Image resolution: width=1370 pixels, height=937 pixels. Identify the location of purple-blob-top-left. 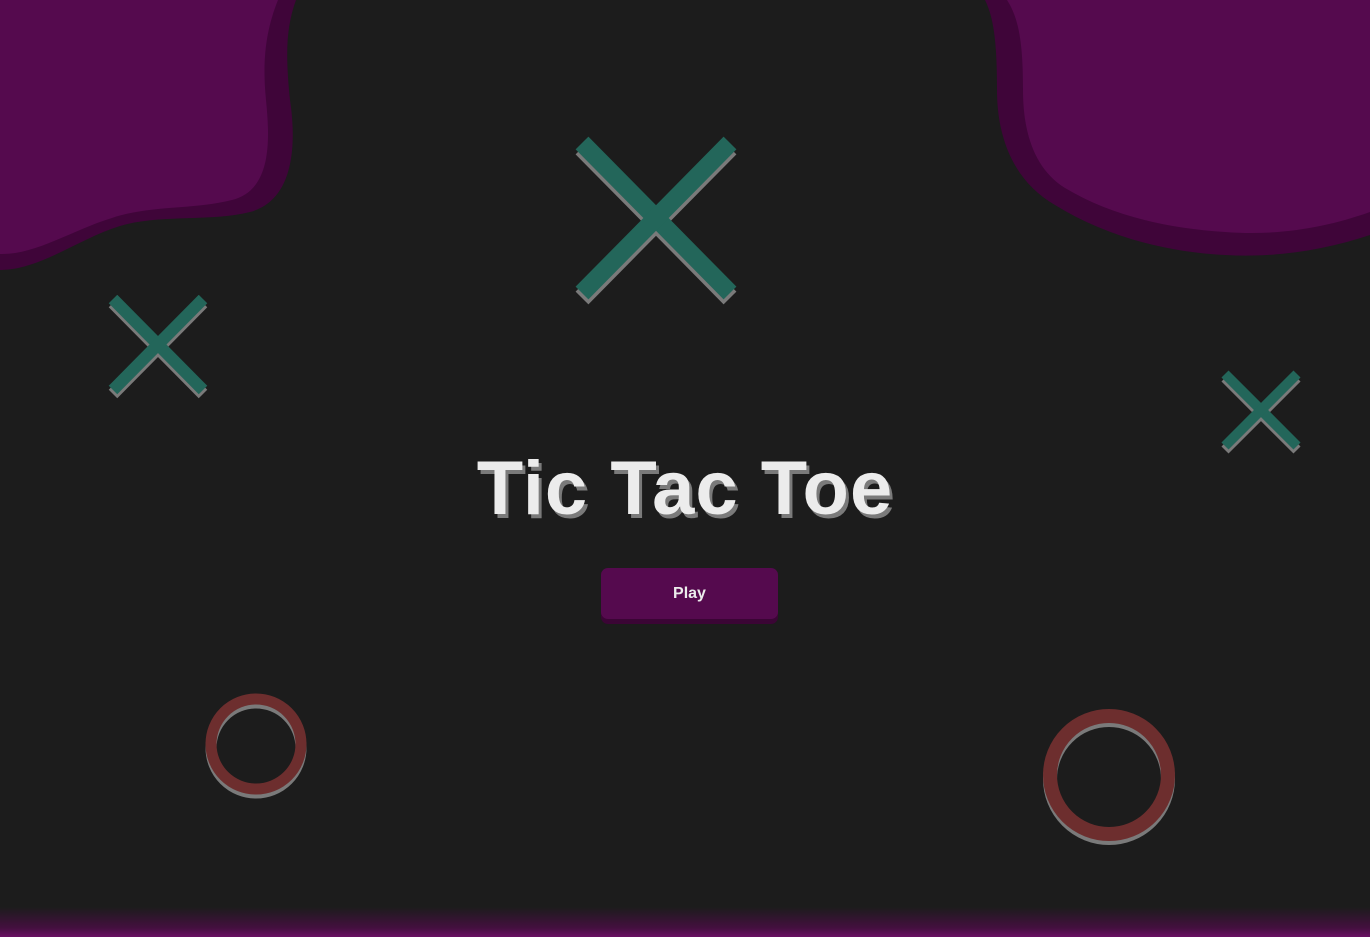
(148, 135).